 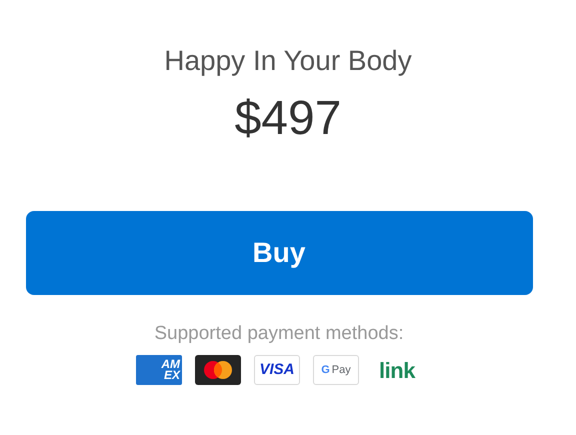 What do you see at coordinates (325, 370) in the screenshot?
I see `g-mark: G` at bounding box center [325, 370].